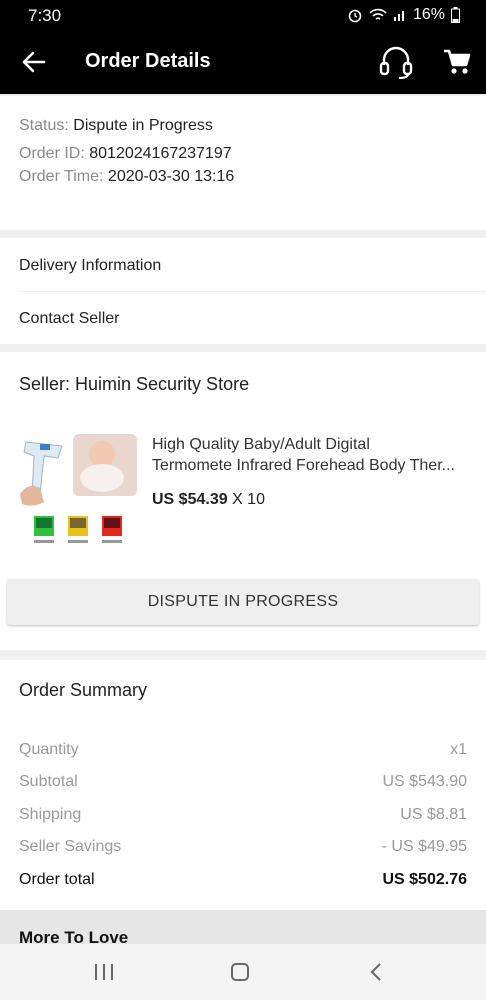 This screenshot has height=1000, width=486. I want to click on product-name-line-1: High Quality Baby/Adult Digital, so click(261, 444).